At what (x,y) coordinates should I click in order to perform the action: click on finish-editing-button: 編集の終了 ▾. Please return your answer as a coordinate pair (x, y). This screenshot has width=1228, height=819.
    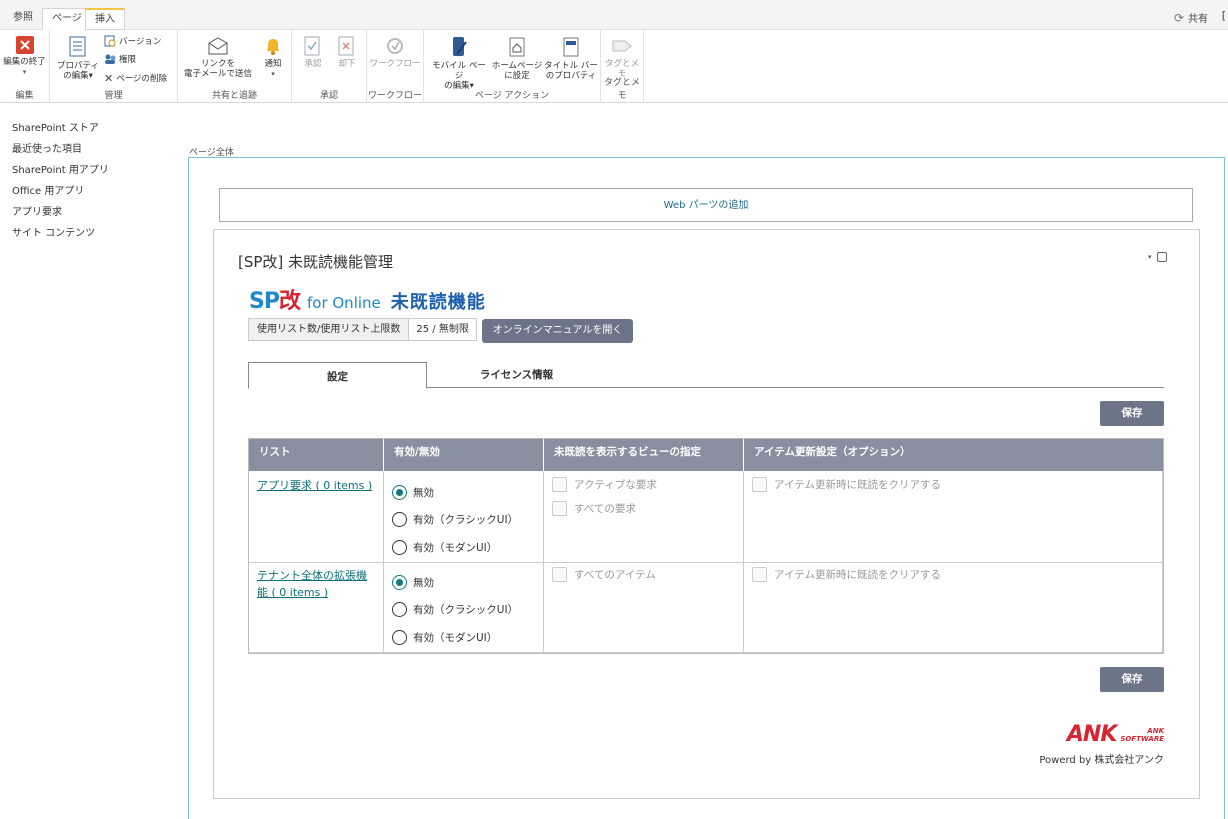
    Looking at the image, I should click on (24, 56).